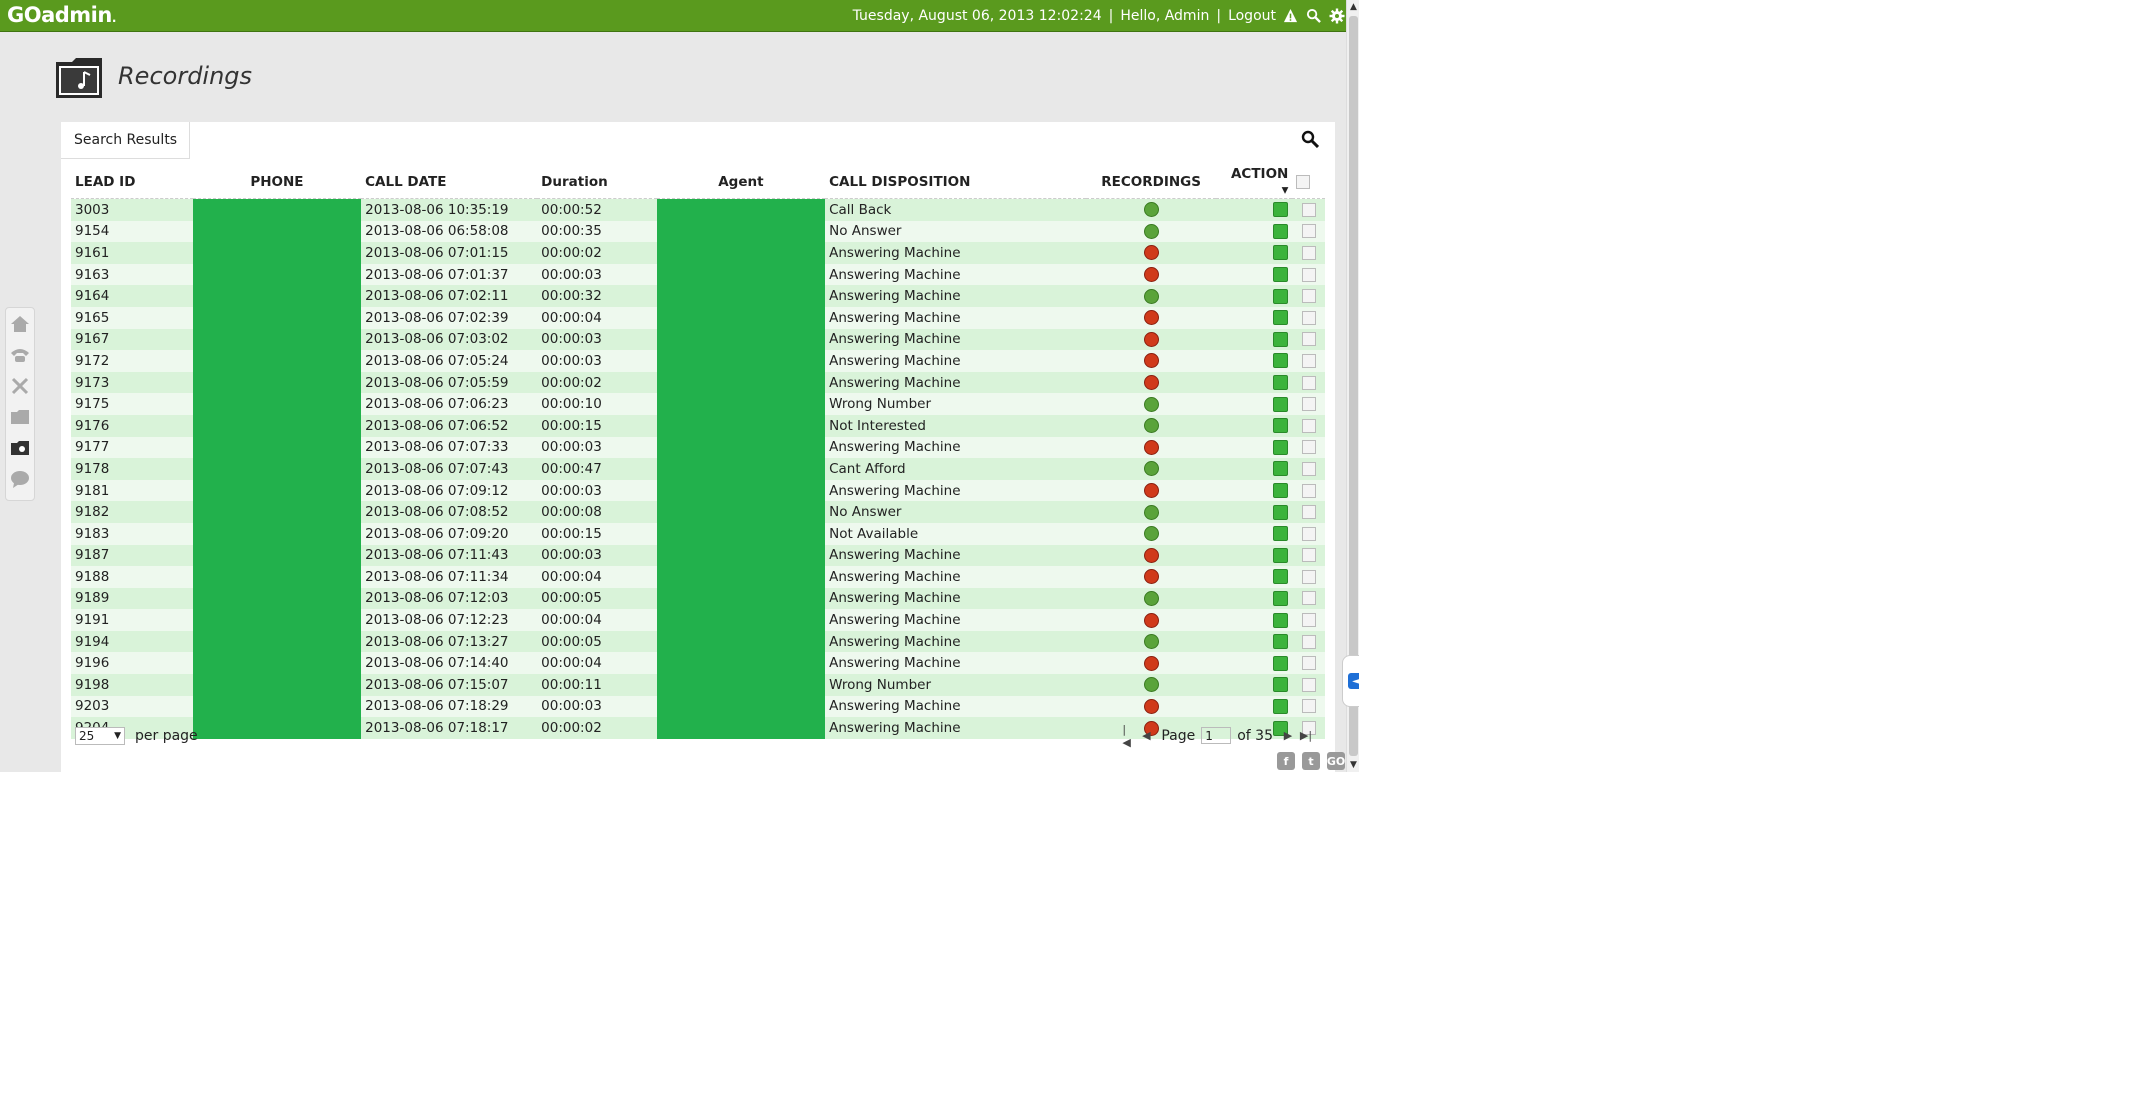 The image size is (2138, 1116). Describe the element at coordinates (1353, 386) in the screenshot. I see `scrollbar-thumb` at that location.